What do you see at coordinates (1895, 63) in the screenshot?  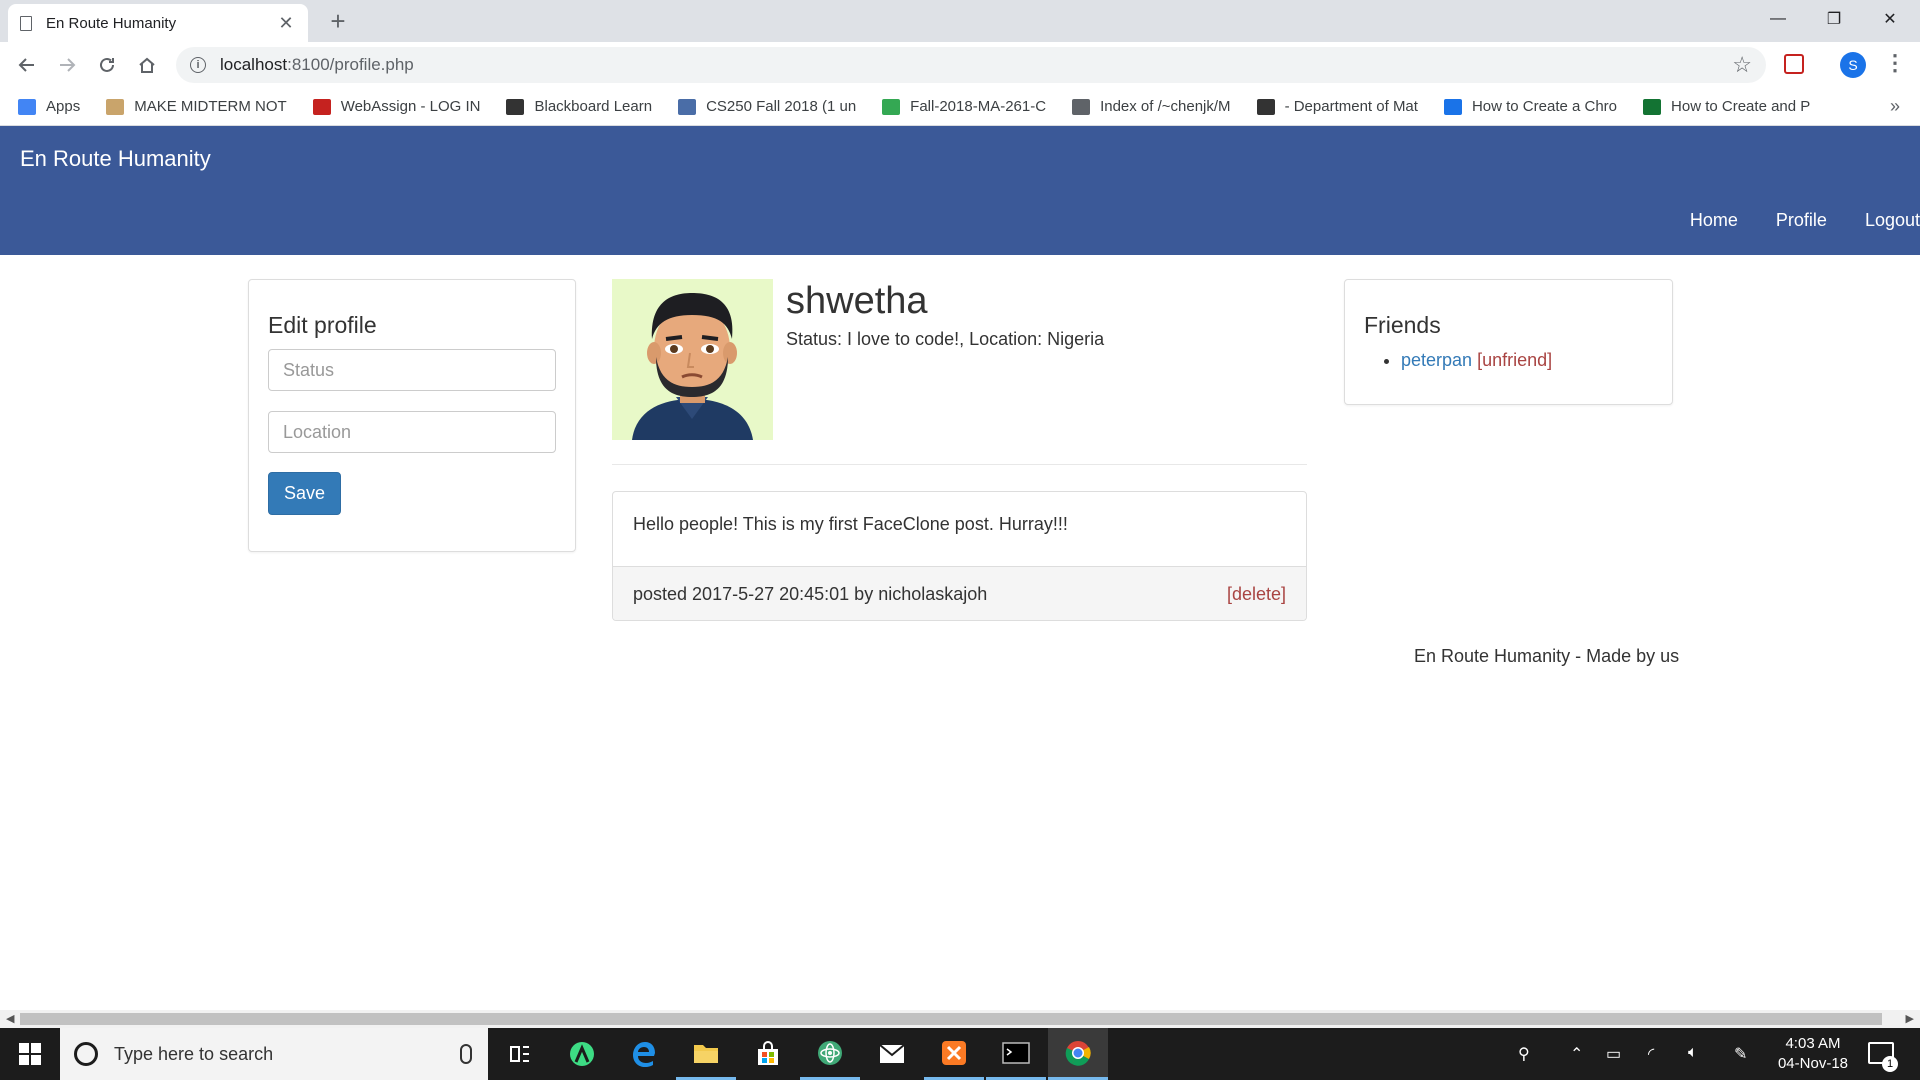 I see `browser-menu-icon: ⋮` at bounding box center [1895, 63].